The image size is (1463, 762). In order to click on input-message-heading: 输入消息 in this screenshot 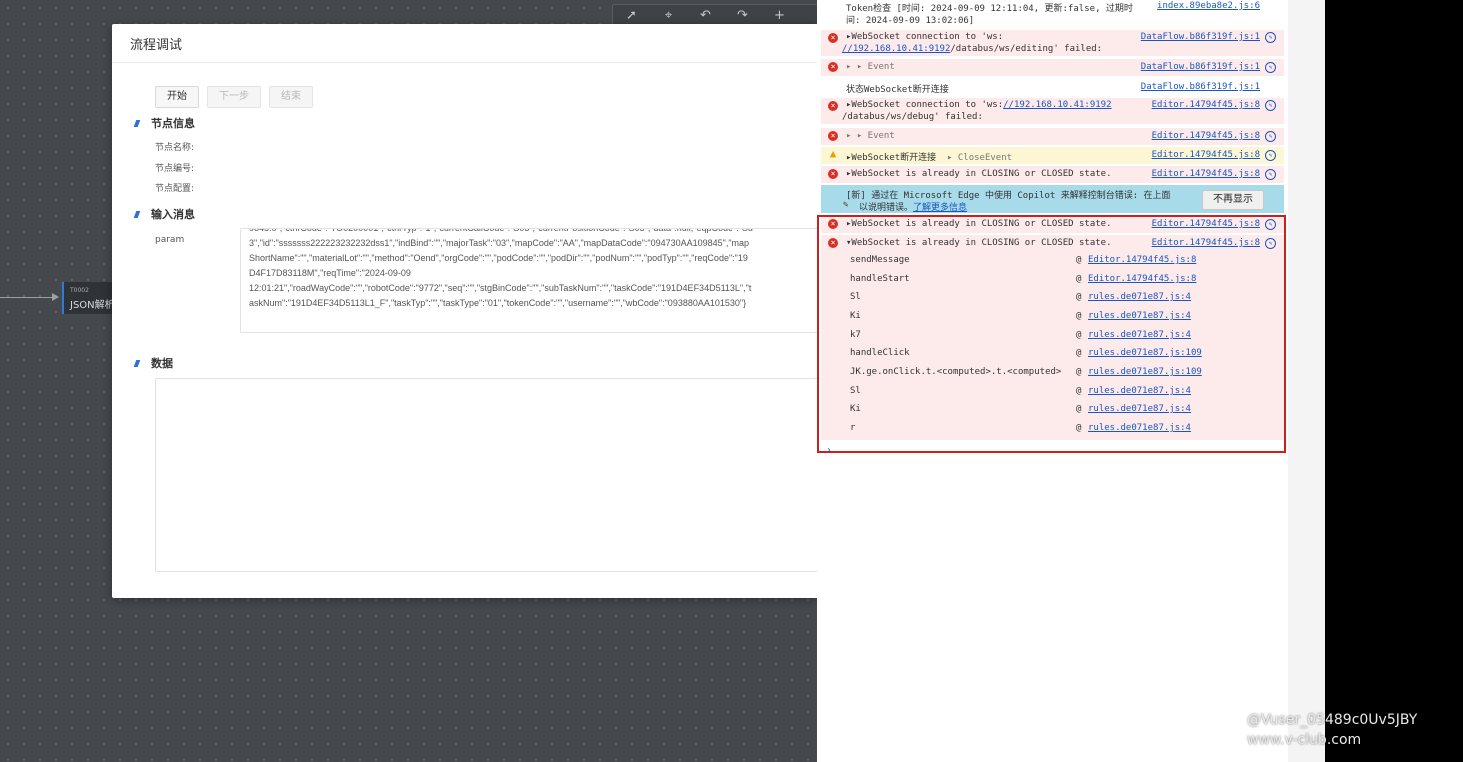, I will do `click(164, 214)`.